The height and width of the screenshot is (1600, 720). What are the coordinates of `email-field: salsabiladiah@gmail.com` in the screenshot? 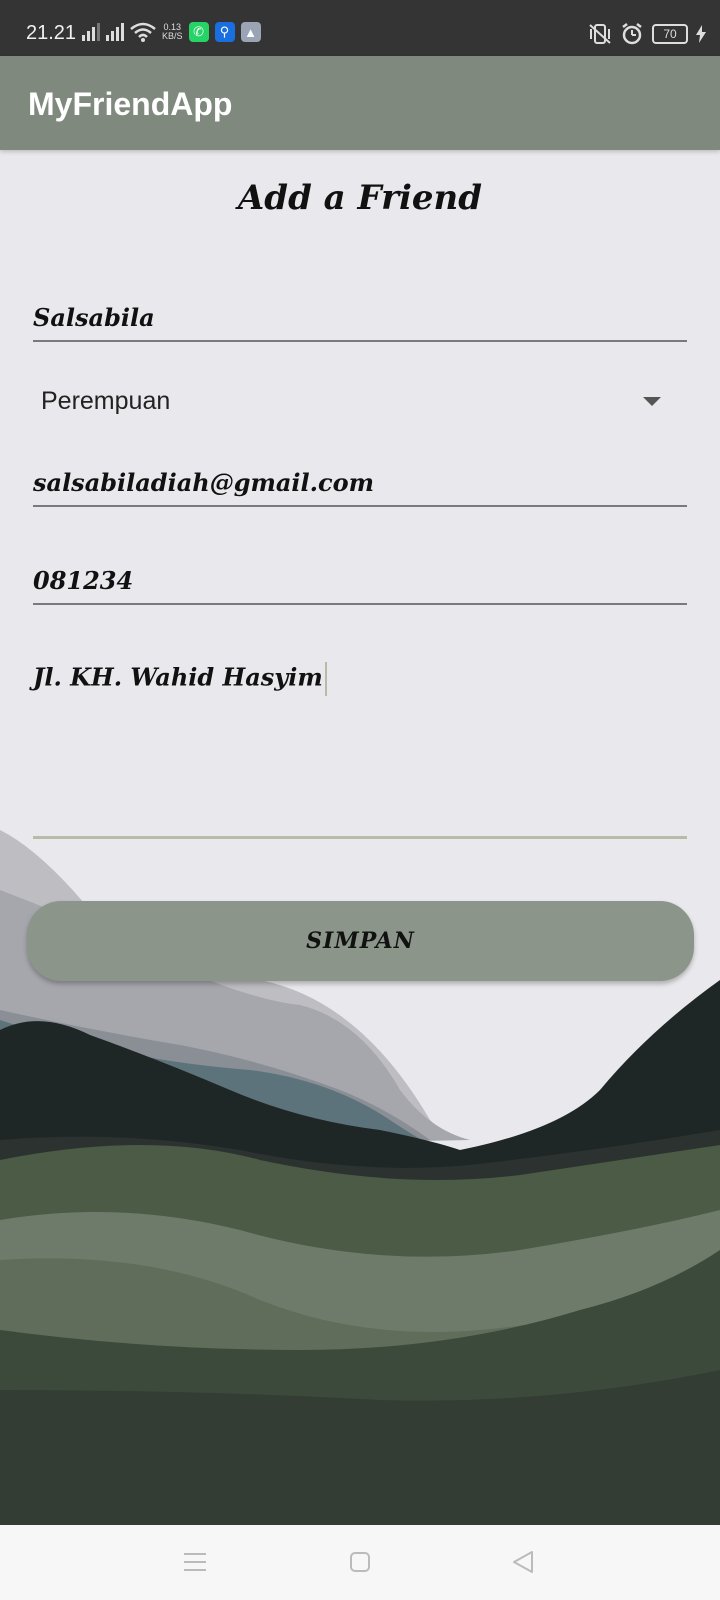 It's located at (360, 481).